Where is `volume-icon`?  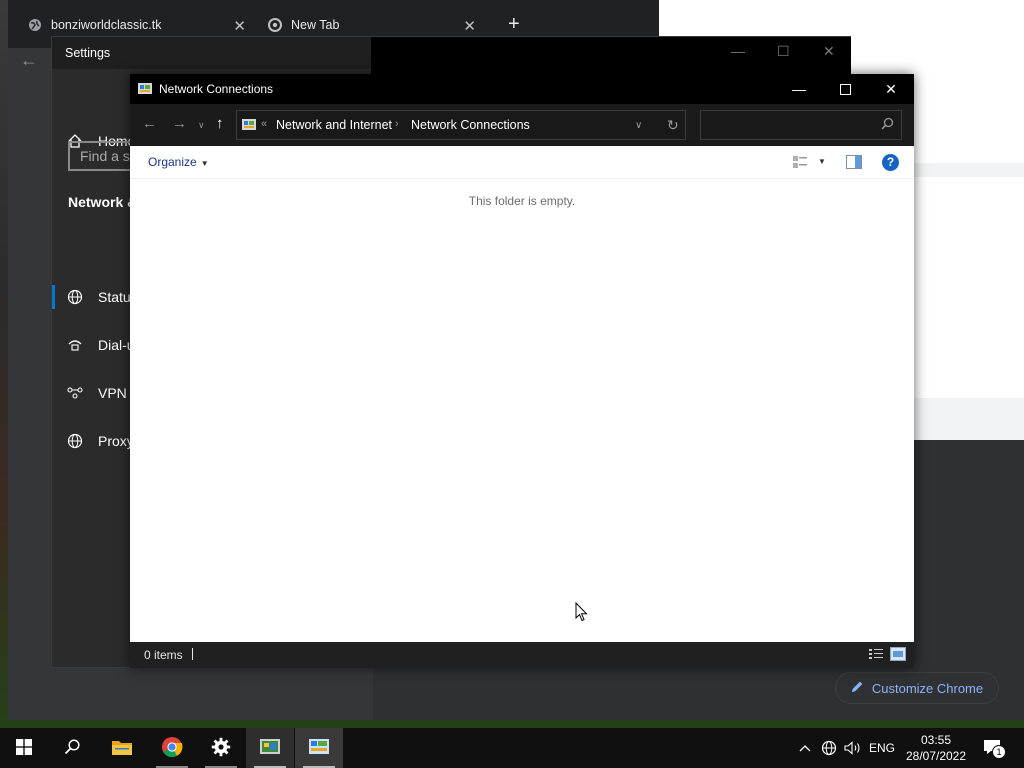
volume-icon is located at coordinates (853, 748).